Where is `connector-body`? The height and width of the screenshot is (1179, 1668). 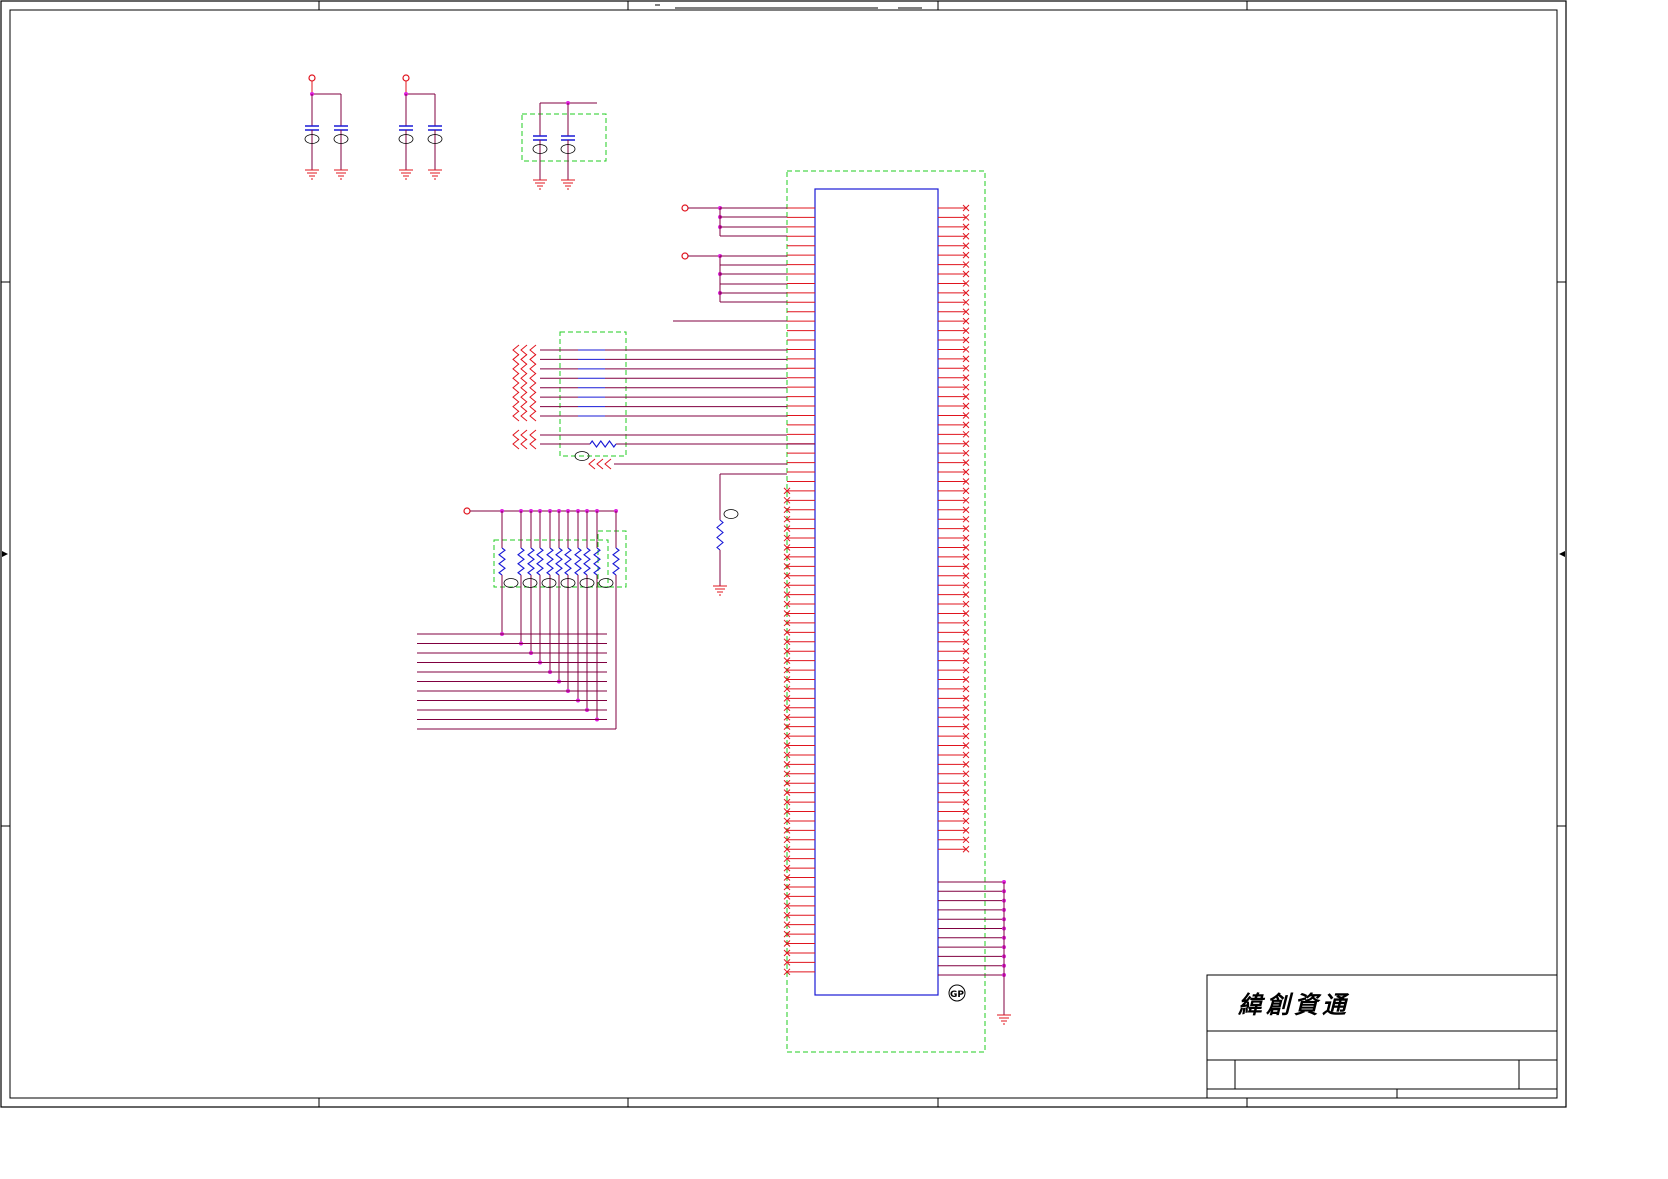 connector-body is located at coordinates (876, 592).